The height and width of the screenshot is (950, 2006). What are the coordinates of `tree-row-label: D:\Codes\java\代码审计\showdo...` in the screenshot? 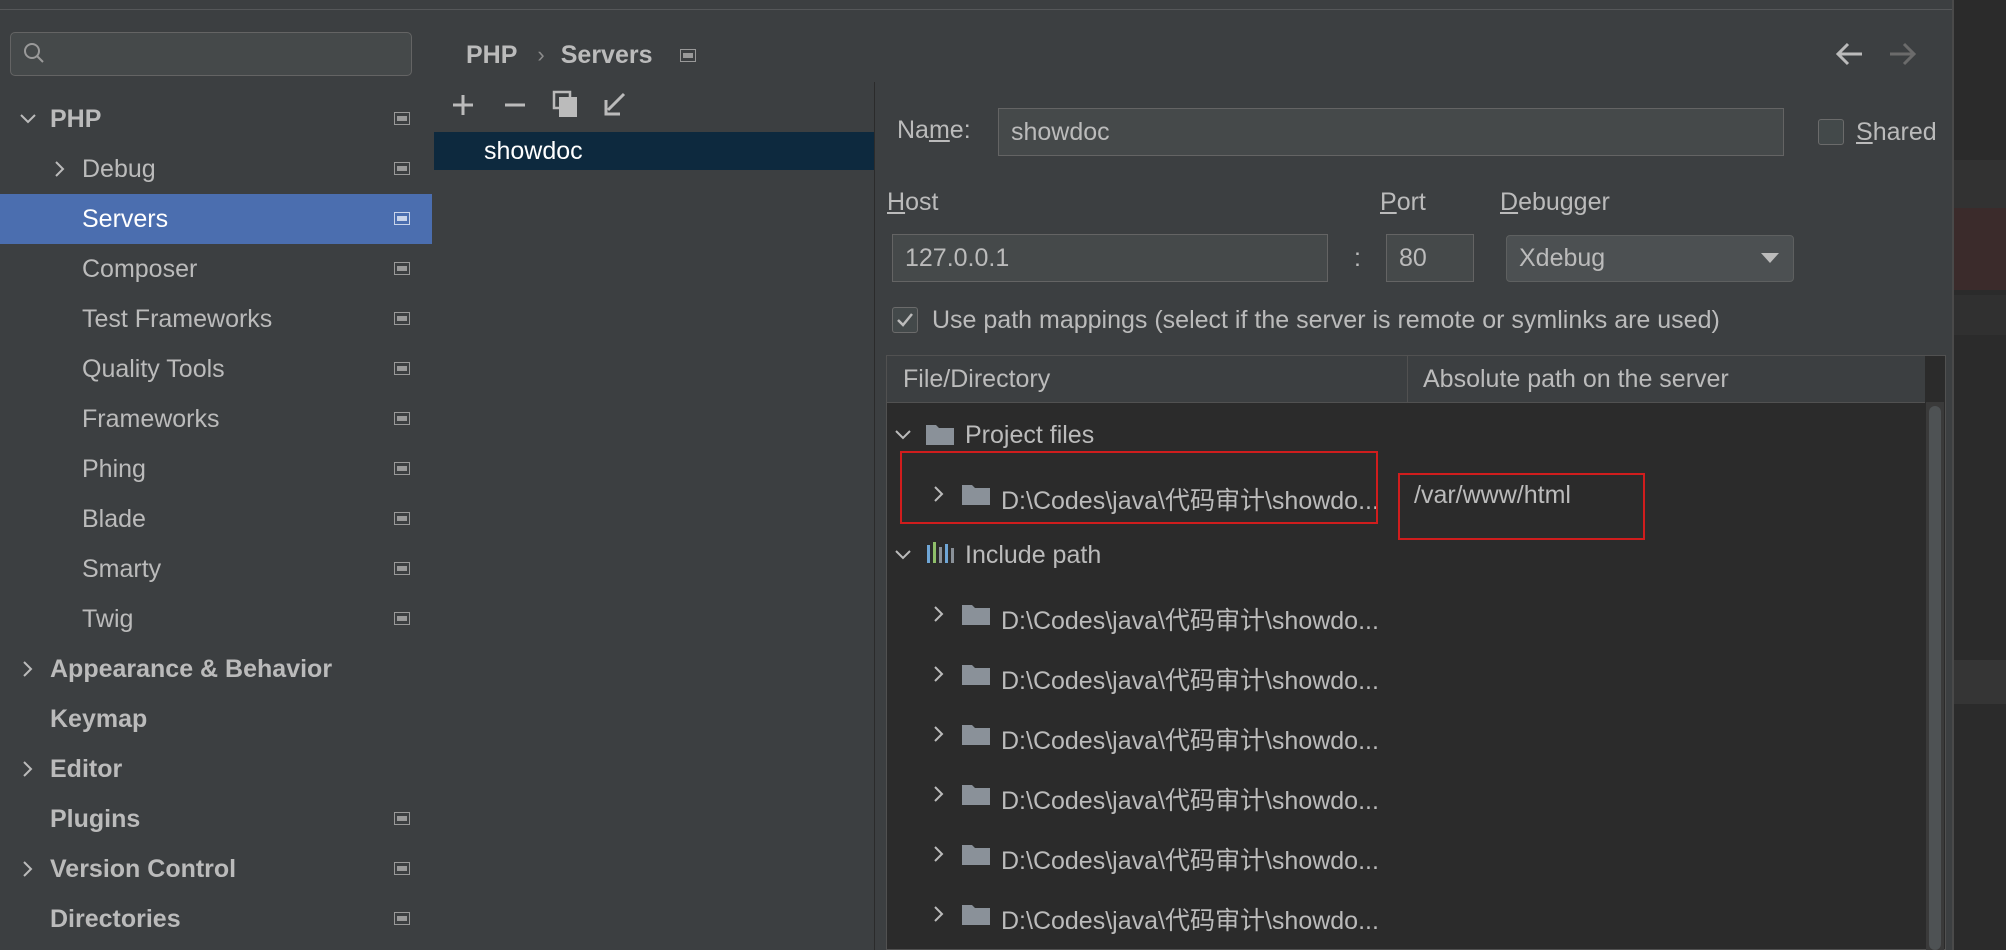 It's located at (1190, 921).